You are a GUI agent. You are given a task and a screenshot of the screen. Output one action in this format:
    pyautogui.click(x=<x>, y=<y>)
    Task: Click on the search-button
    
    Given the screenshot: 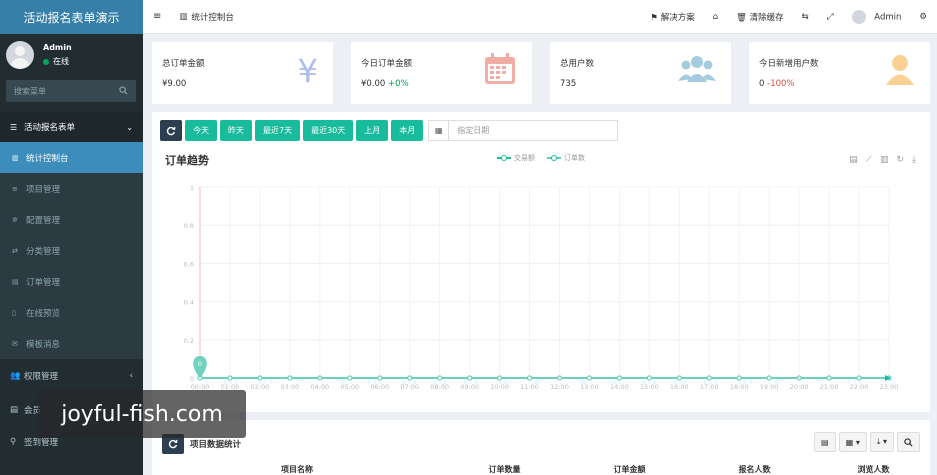 What is the action you would take?
    pyautogui.click(x=908, y=442)
    